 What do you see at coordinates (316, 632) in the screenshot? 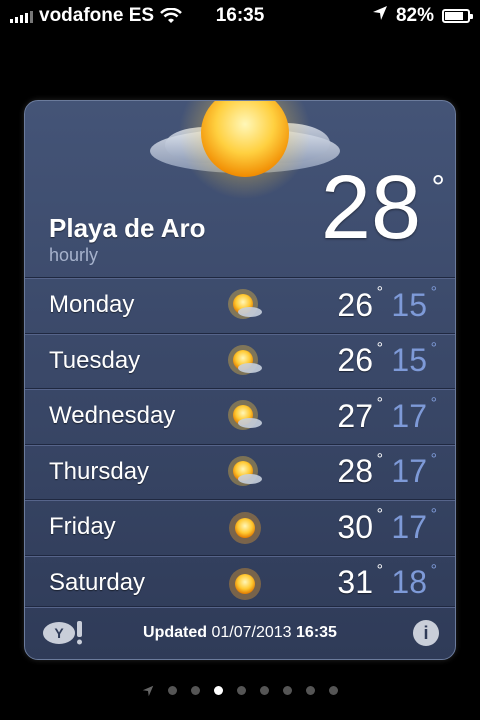
I see `updated-time: 16:35` at bounding box center [316, 632].